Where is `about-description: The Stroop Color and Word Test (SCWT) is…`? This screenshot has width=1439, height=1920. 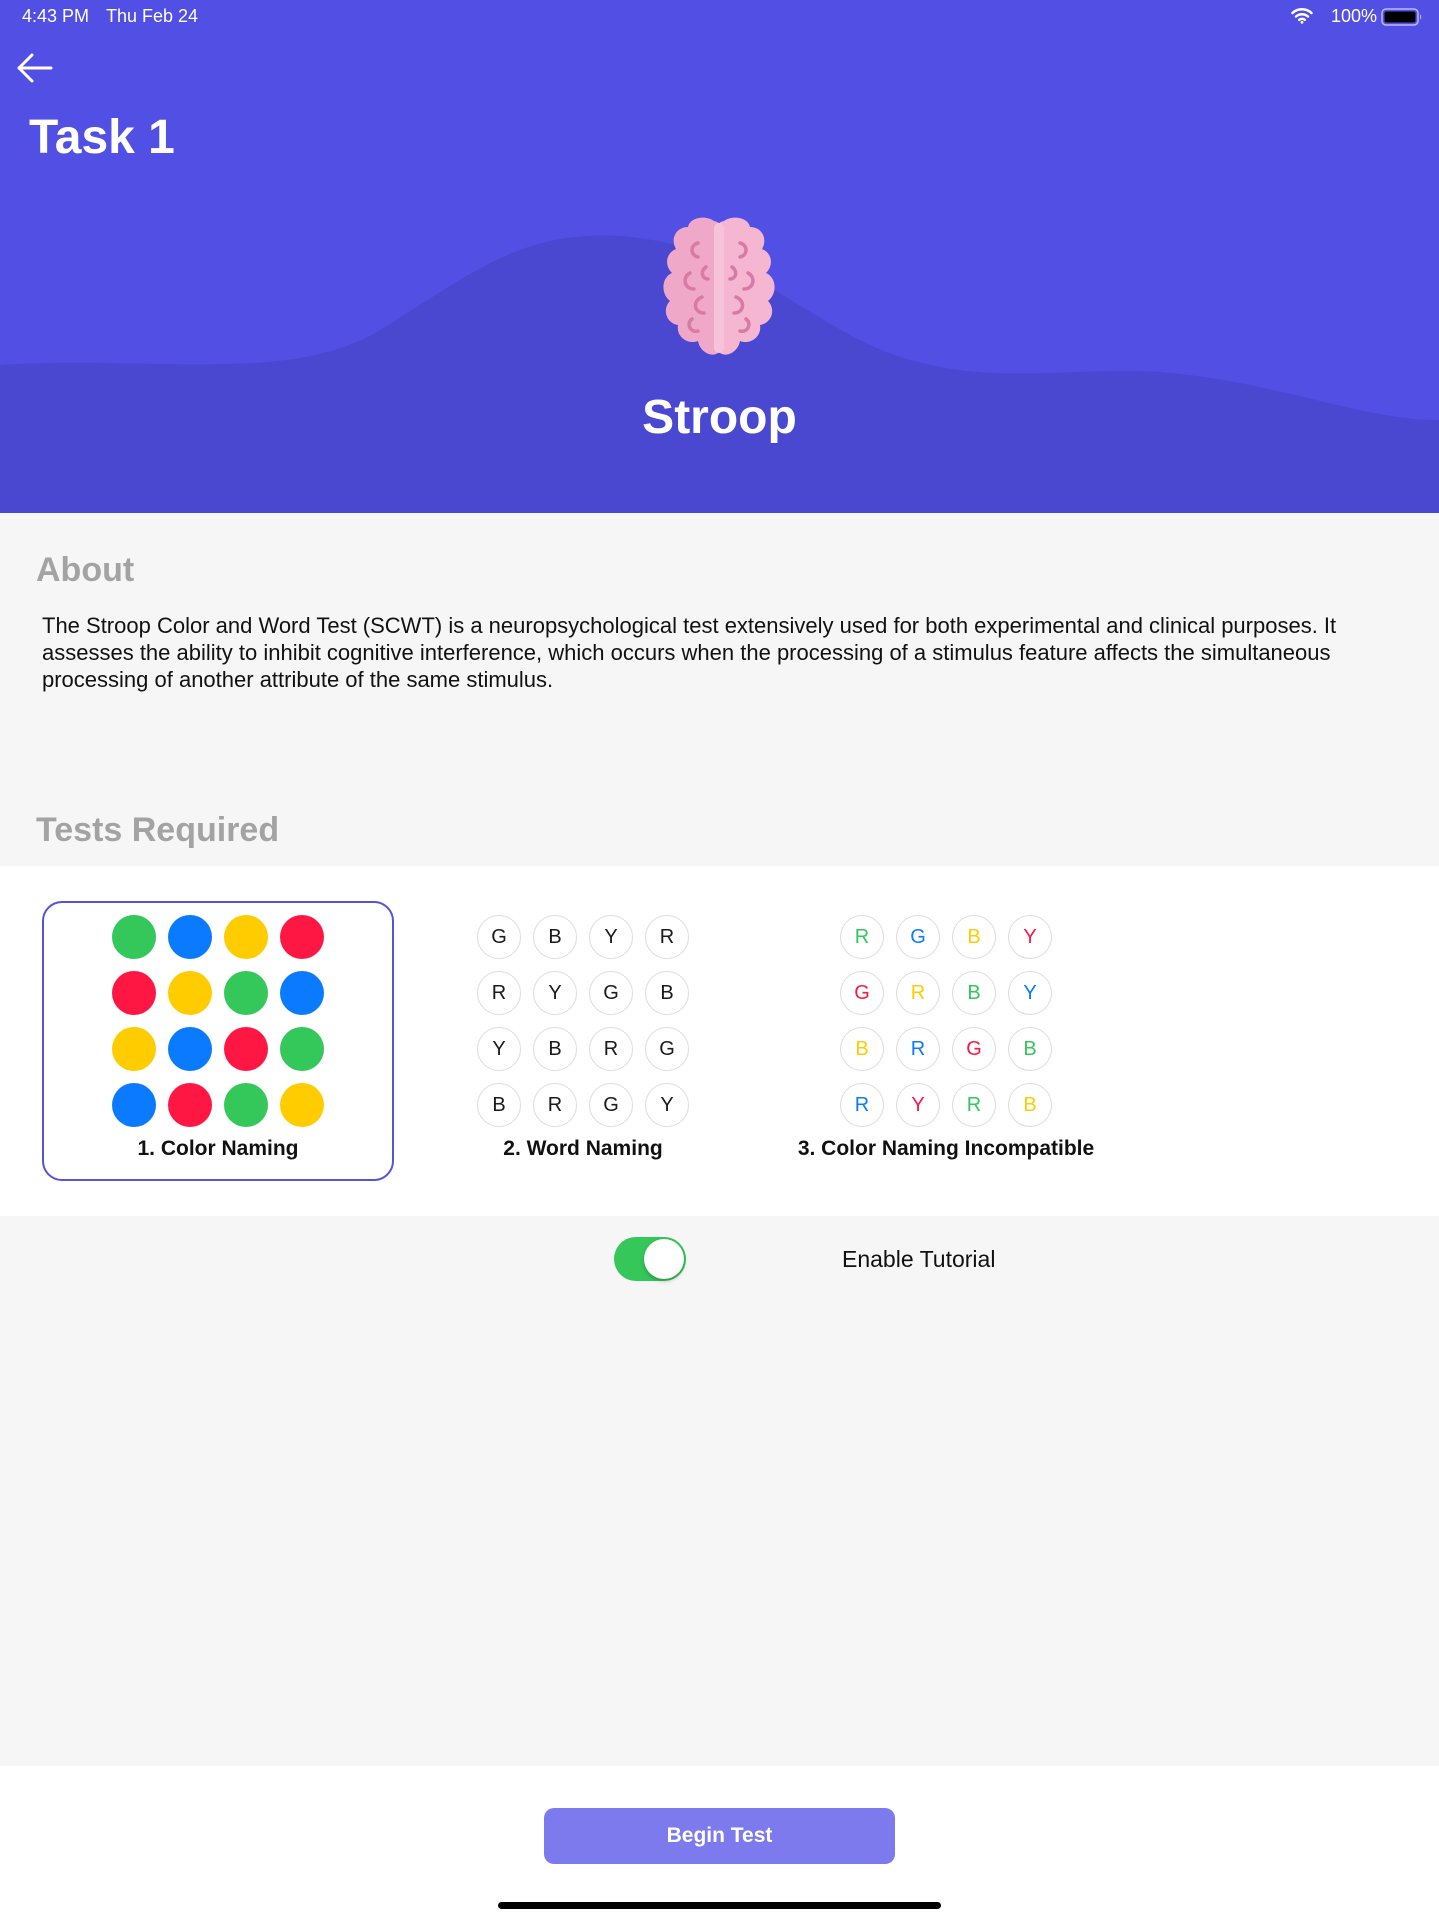 about-description: The Stroop Color and Word Test (SCWT) is… is located at coordinates (689, 652).